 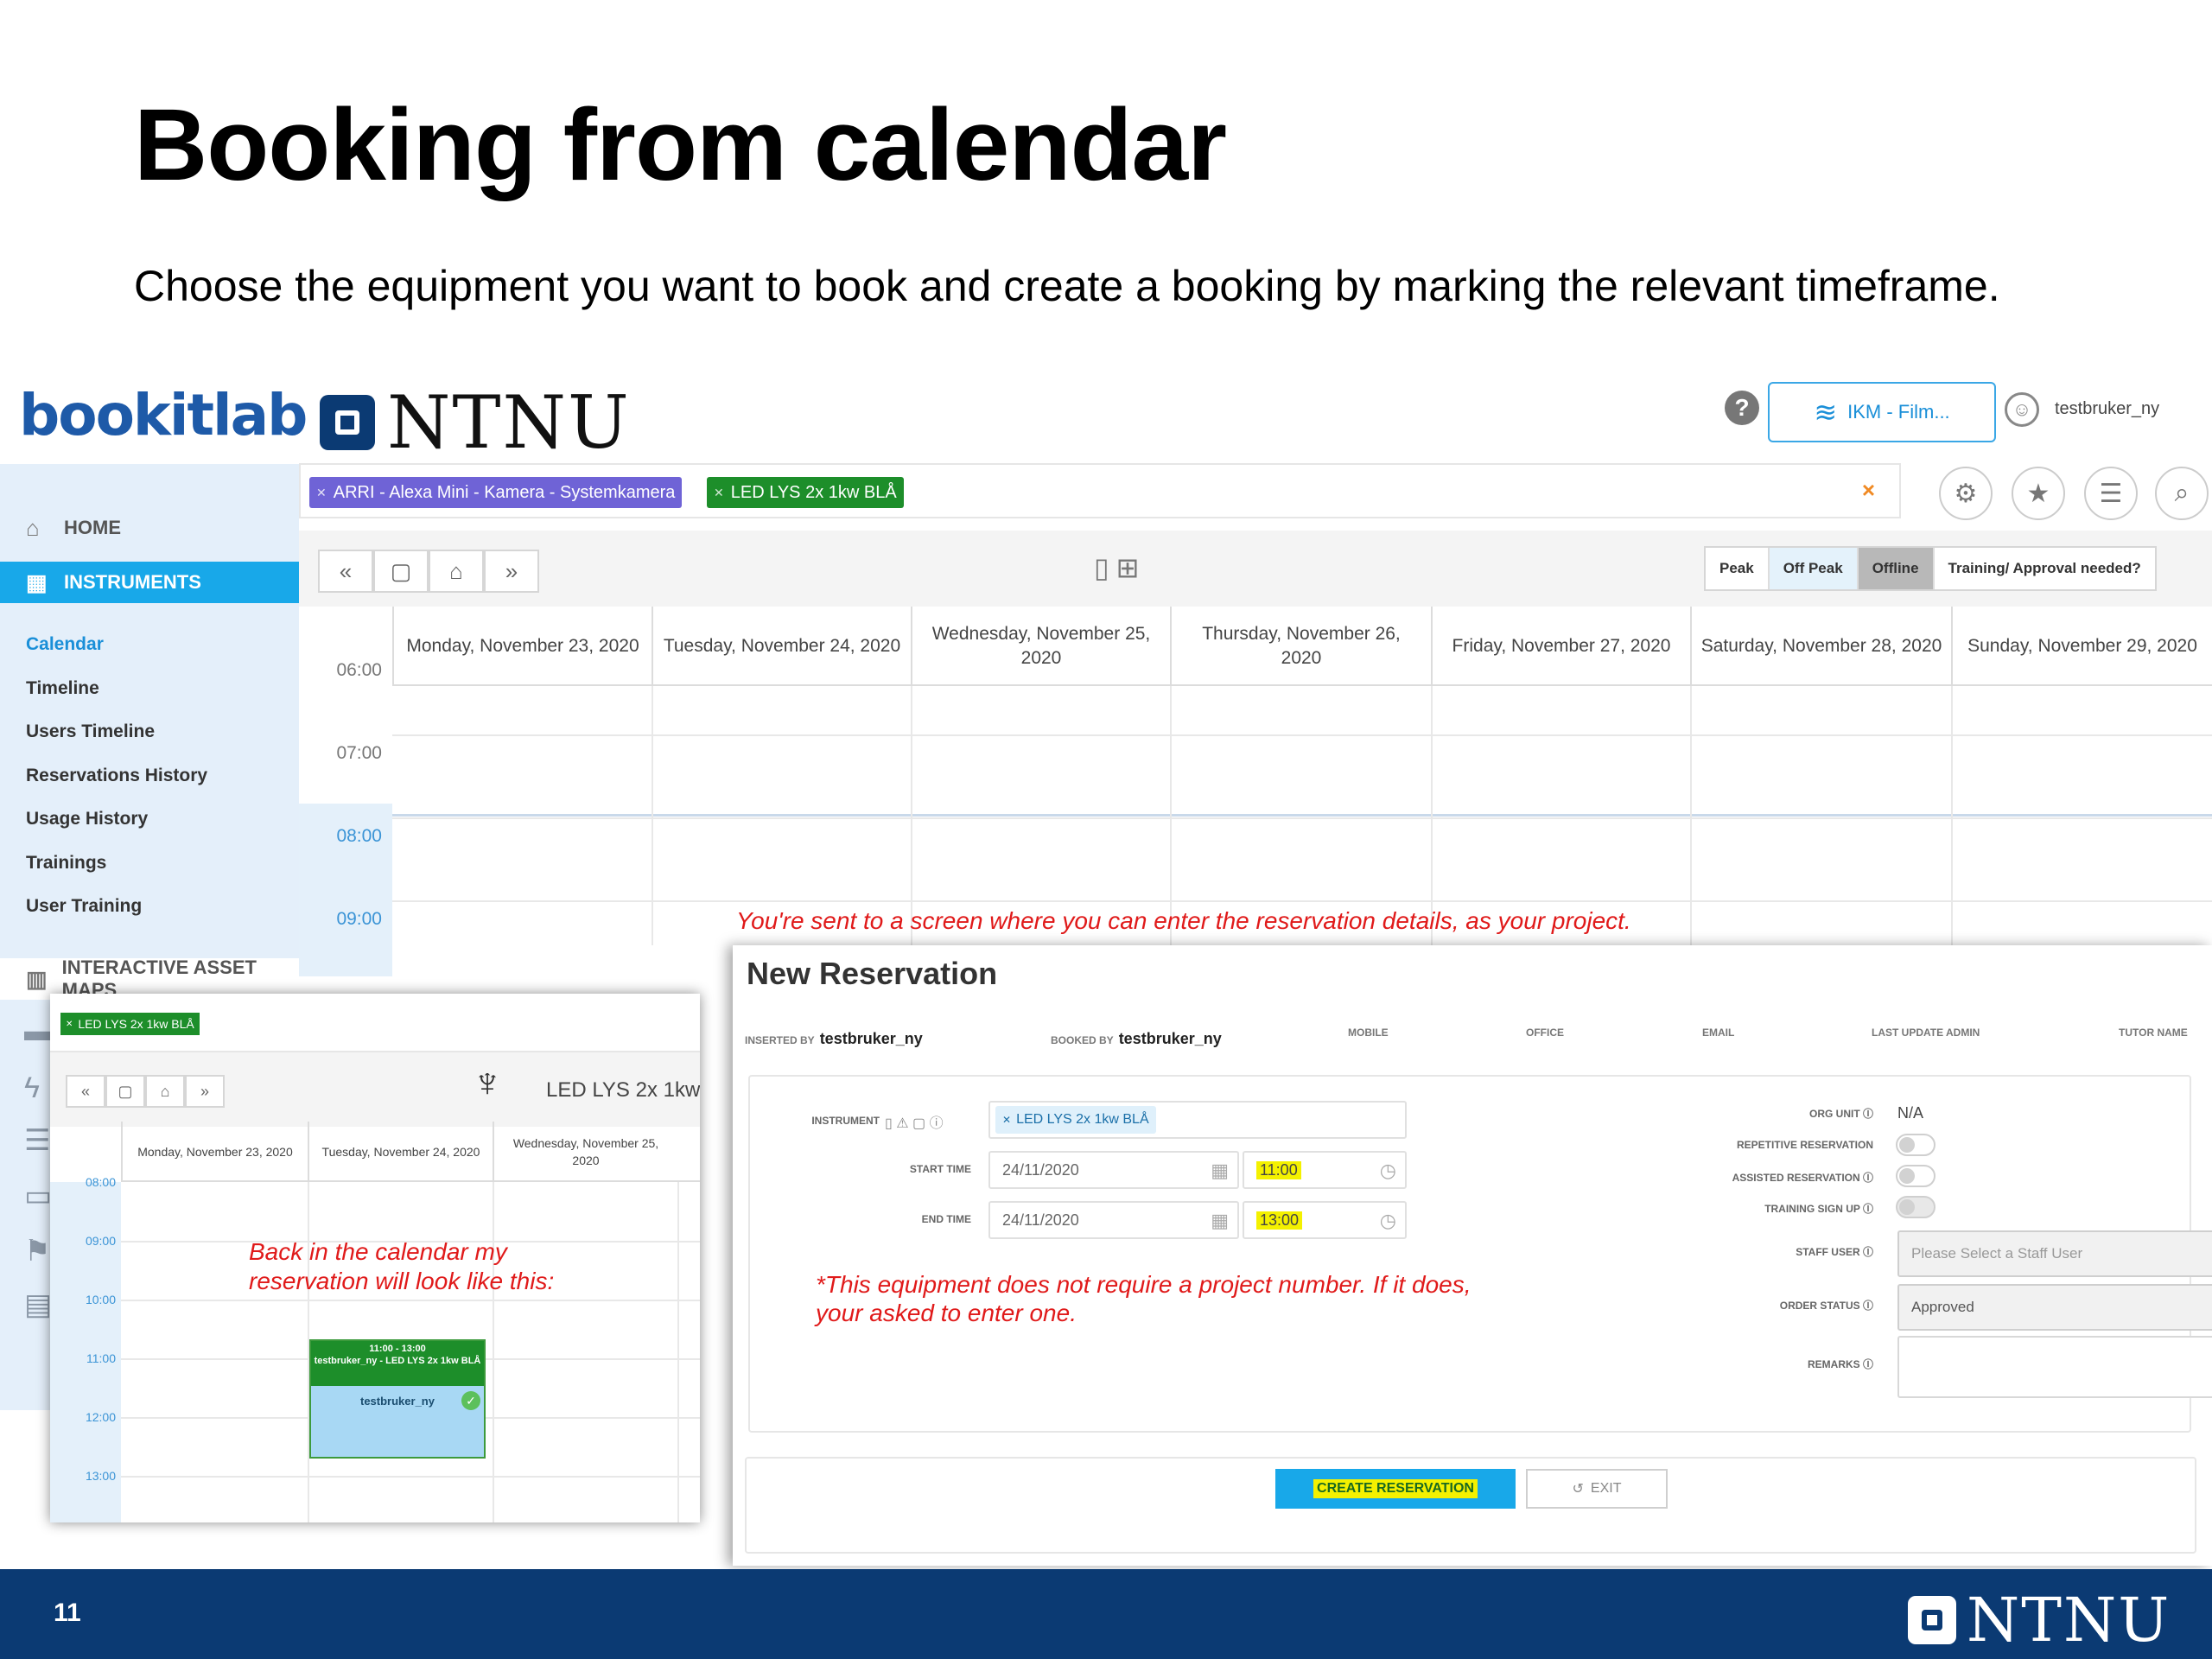 What do you see at coordinates (1966, 493) in the screenshot?
I see `user-settings-button: ⚙` at bounding box center [1966, 493].